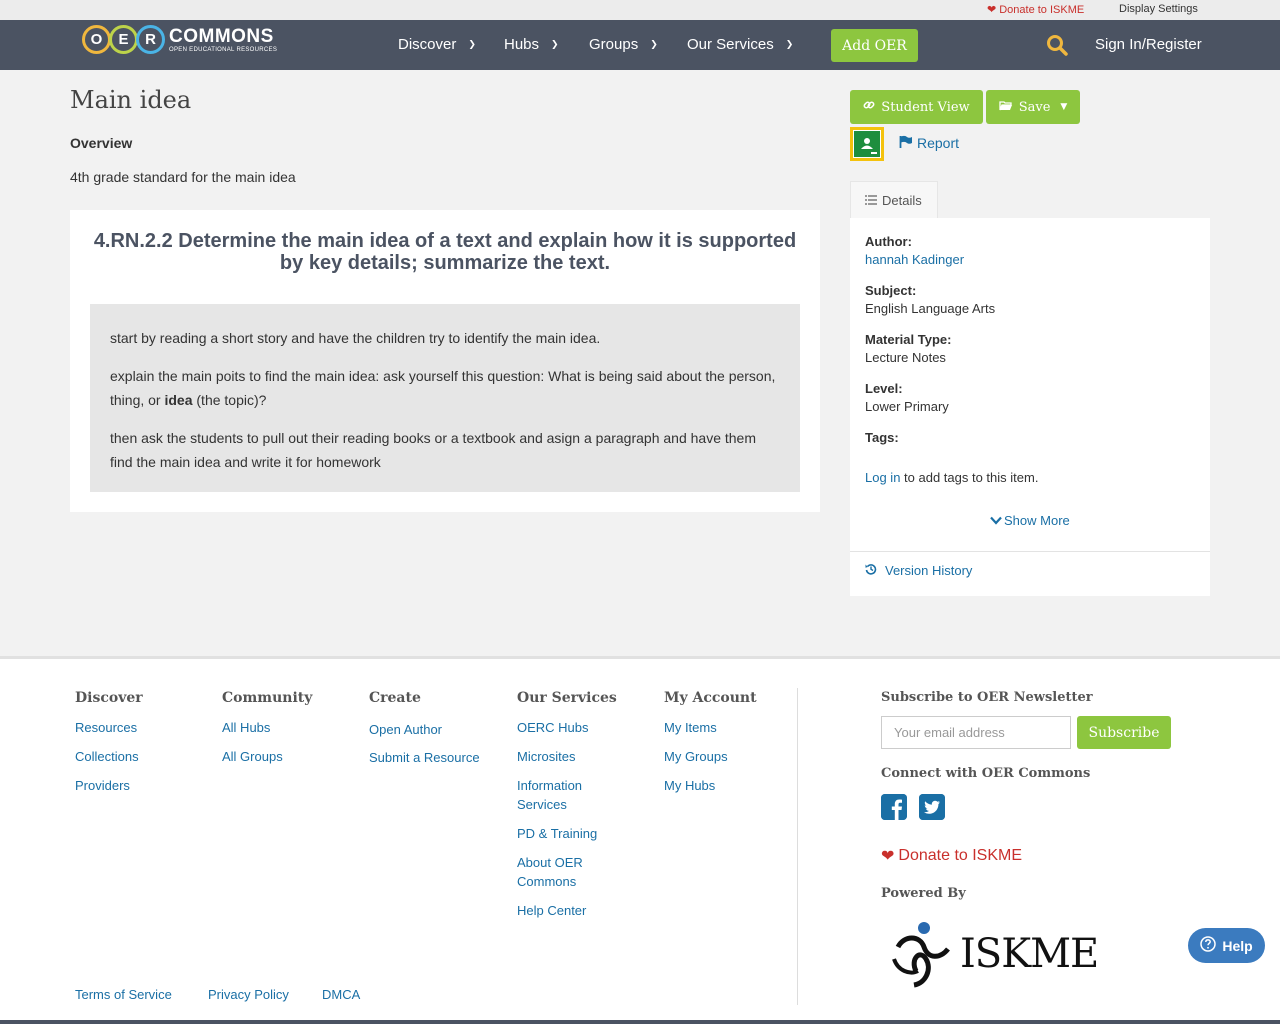 The width and height of the screenshot is (1280, 1024). Describe the element at coordinates (107, 756) in the screenshot. I see `footer-link-collections: Collections` at that location.